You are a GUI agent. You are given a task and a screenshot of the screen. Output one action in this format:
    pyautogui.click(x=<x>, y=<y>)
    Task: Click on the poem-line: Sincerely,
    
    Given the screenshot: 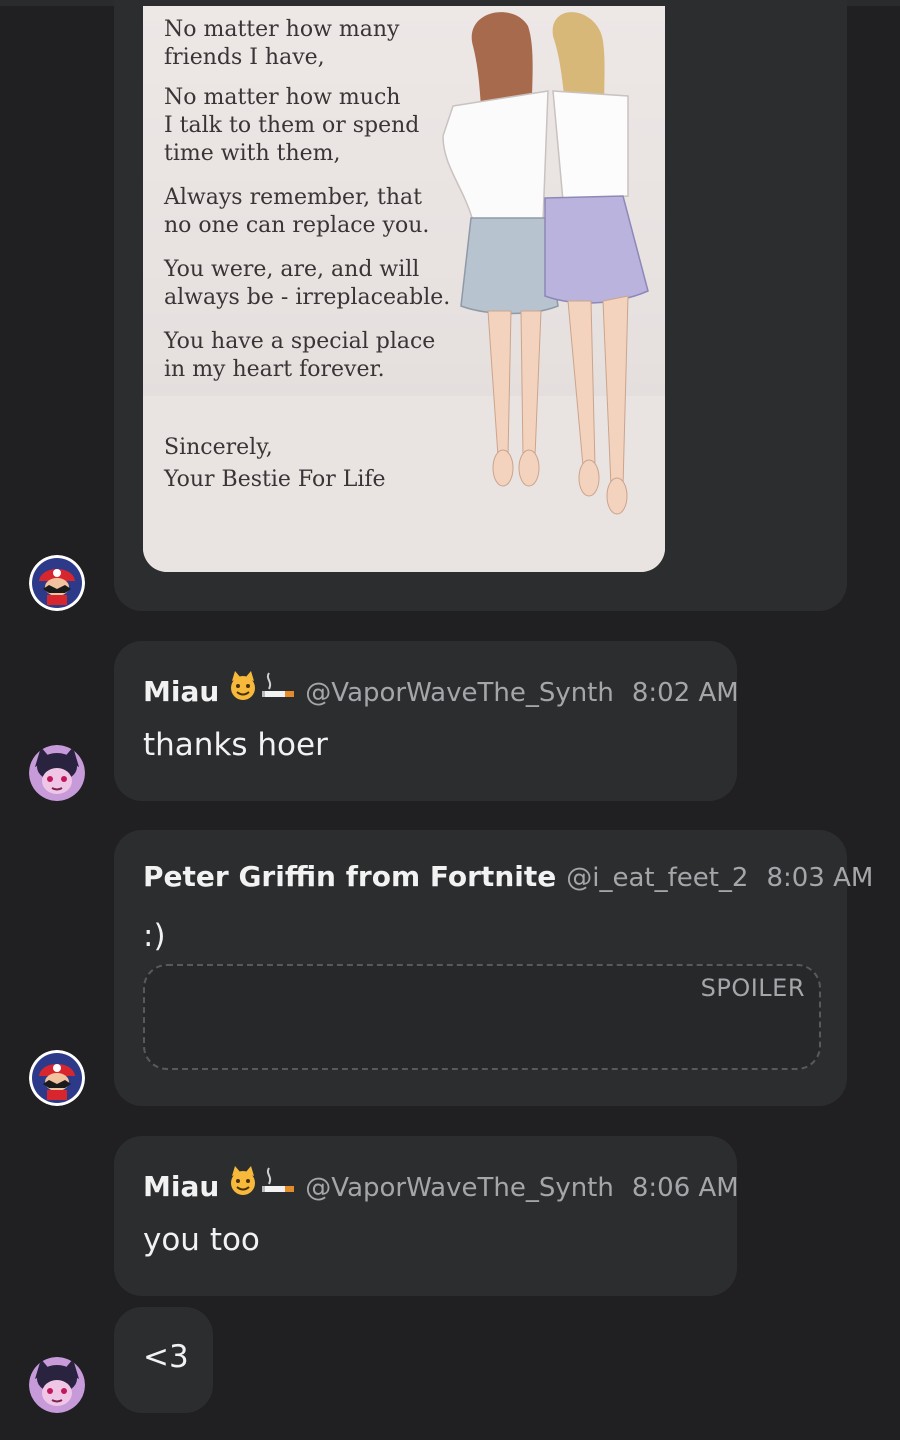 What is the action you would take?
    pyautogui.click(x=218, y=447)
    